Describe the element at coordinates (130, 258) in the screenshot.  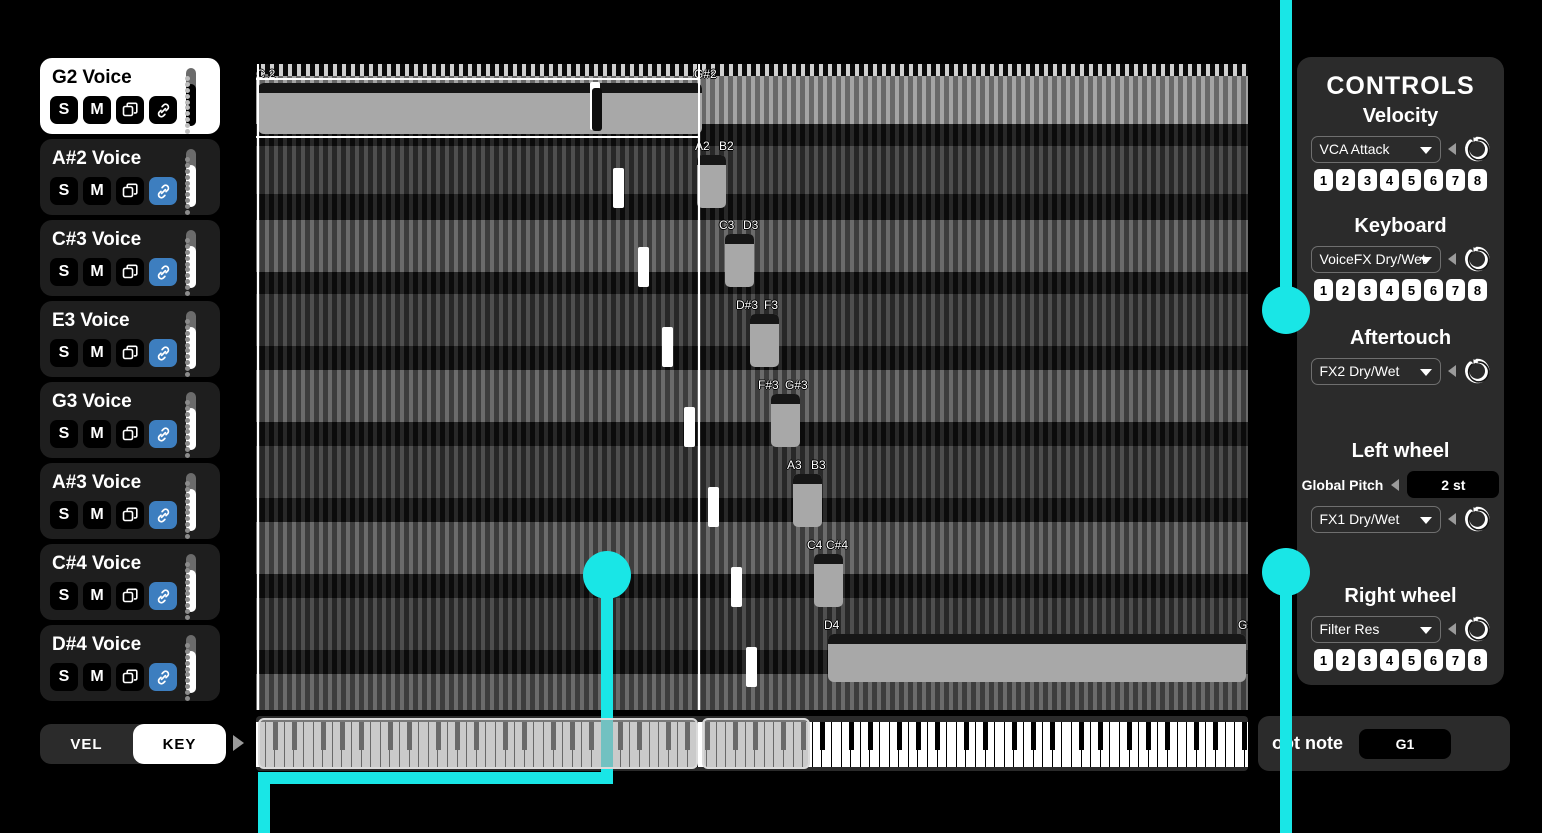
I see `track-row-Cs3: C#3 Voice S M` at that location.